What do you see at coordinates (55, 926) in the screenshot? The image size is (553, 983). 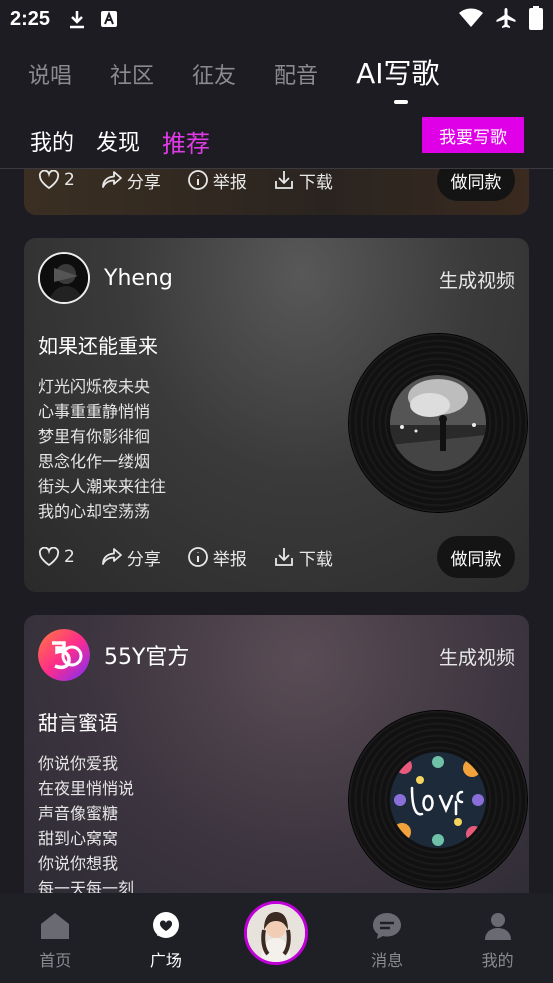 I see `home-icon` at bounding box center [55, 926].